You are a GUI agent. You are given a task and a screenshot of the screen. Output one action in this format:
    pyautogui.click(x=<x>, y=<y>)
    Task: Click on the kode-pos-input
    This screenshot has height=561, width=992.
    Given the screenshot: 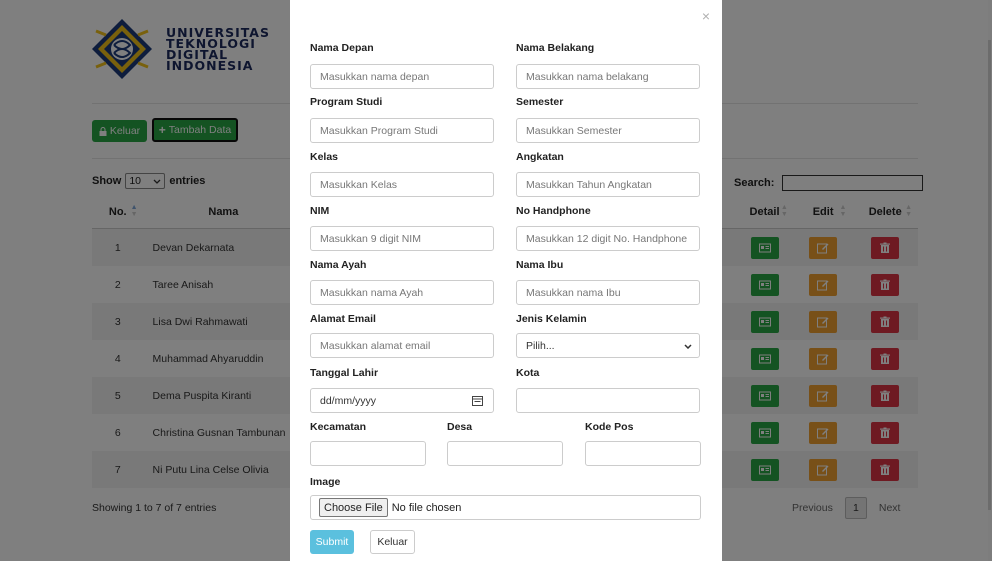 What is the action you would take?
    pyautogui.click(x=643, y=453)
    